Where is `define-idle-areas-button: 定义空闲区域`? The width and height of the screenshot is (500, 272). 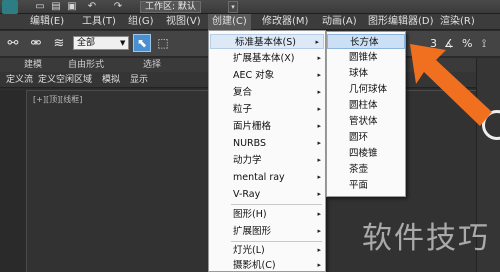
define-idle-areas-button: 定义空闲区域 is located at coordinates (65, 80).